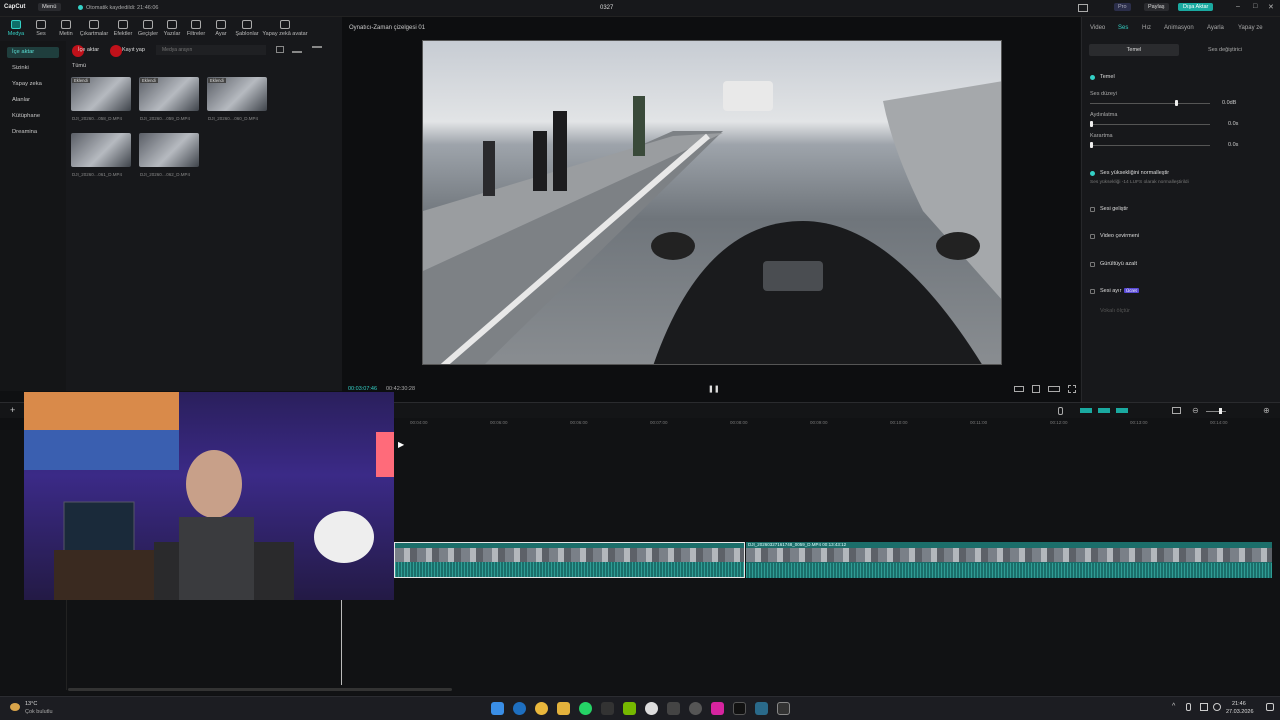  What do you see at coordinates (585, 708) in the screenshot?
I see `whatsapp-icon` at bounding box center [585, 708].